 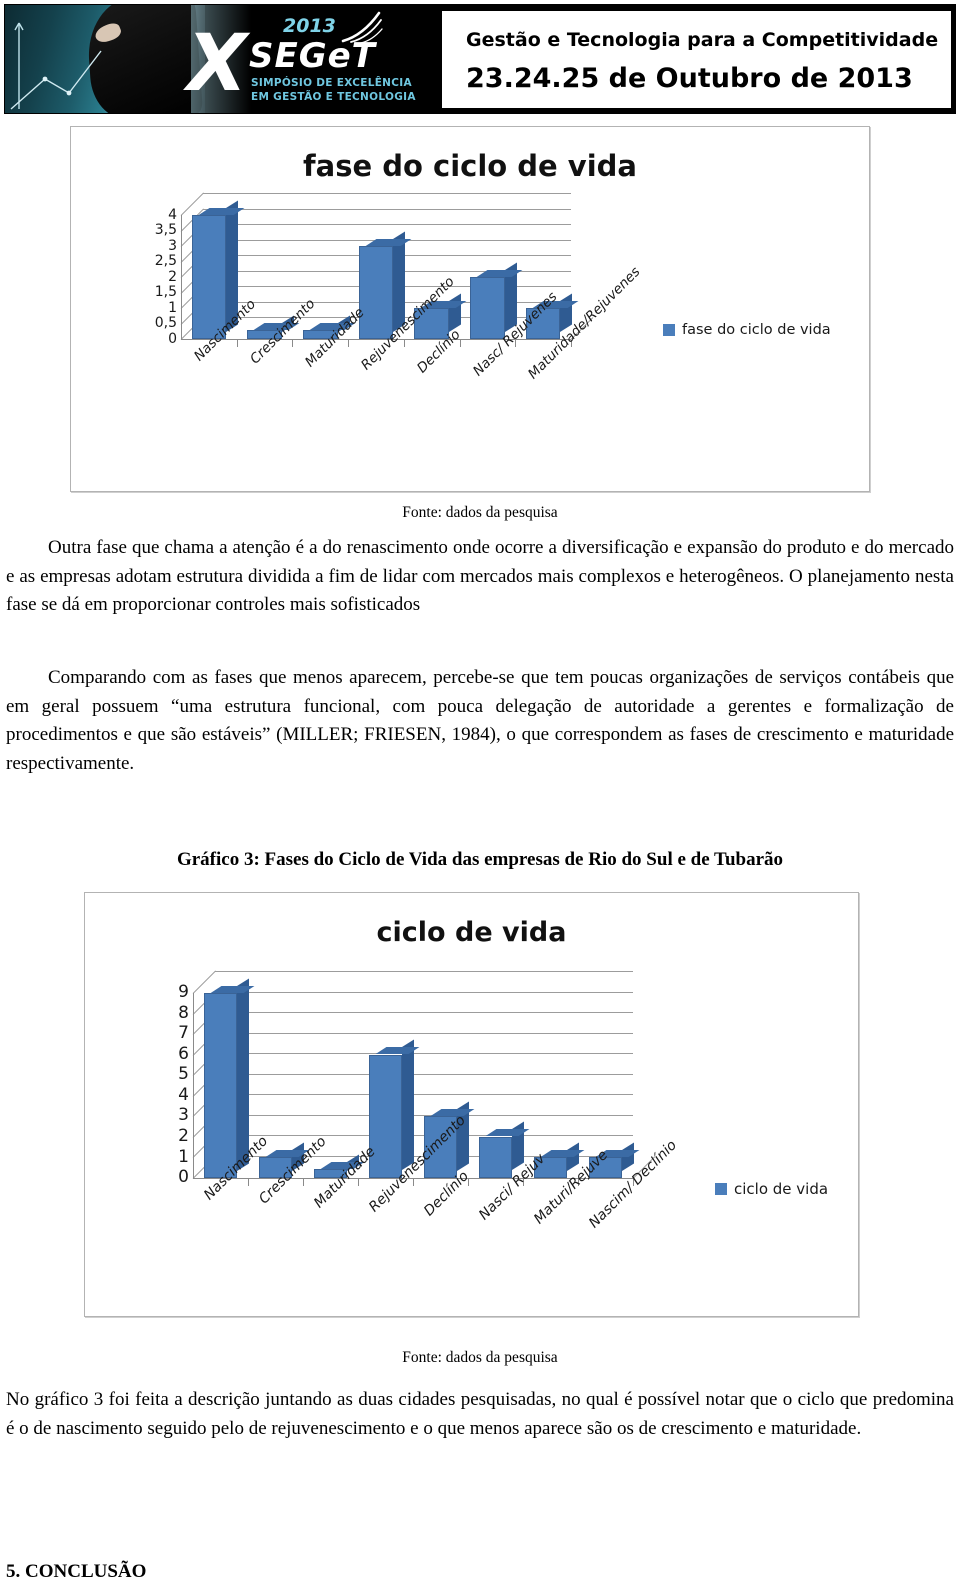 What do you see at coordinates (183, 992) in the screenshot?
I see `y-tick-label: 9` at bounding box center [183, 992].